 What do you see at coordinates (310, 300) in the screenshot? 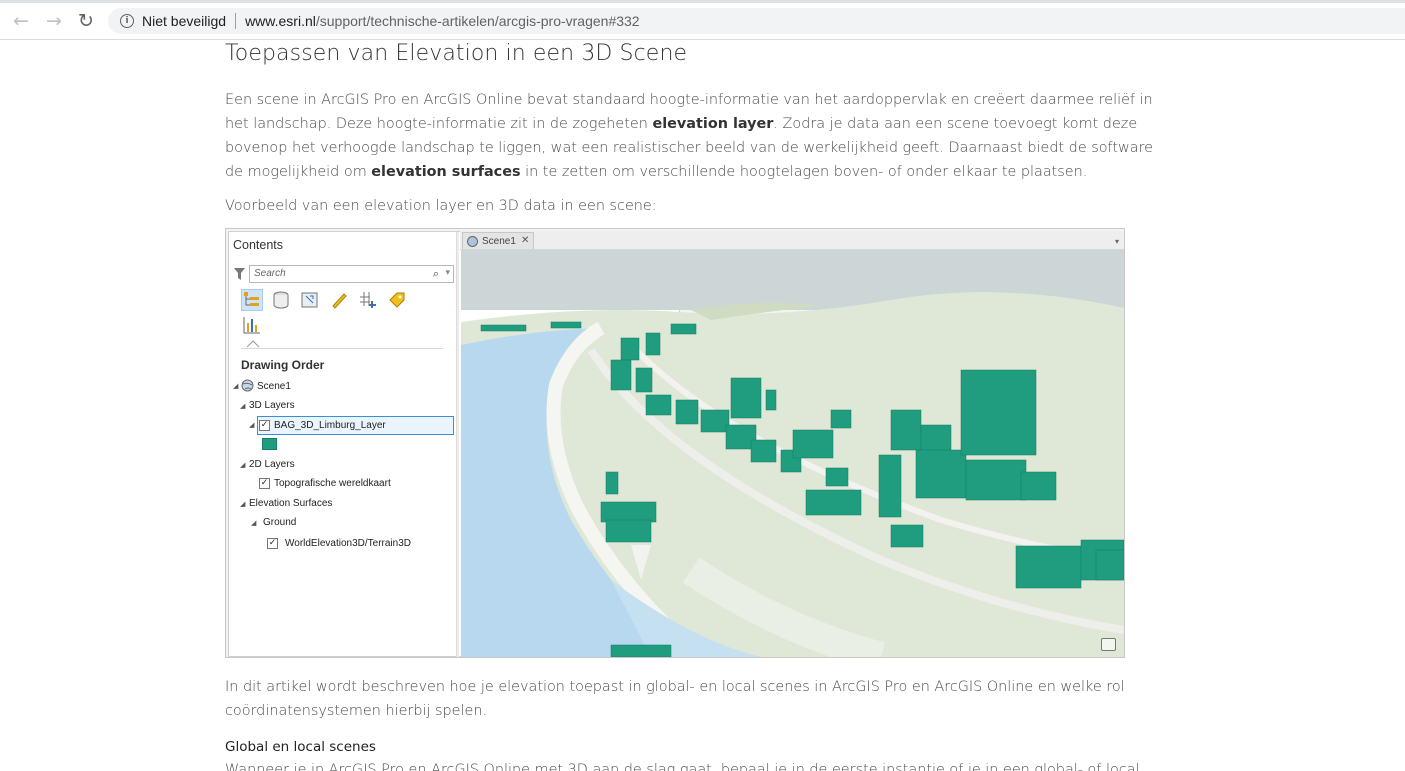
I see `list-by-selection-icon` at bounding box center [310, 300].